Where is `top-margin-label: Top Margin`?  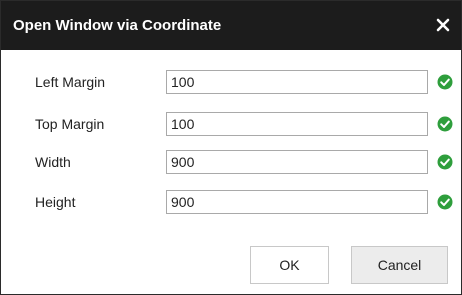
top-margin-label: Top Margin is located at coordinates (70, 124).